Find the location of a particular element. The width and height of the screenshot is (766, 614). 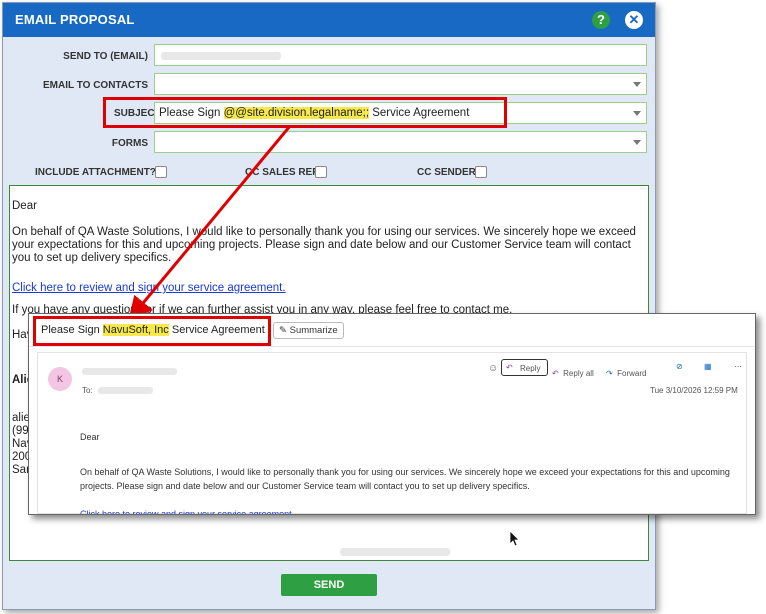

apps-icon: ▦ is located at coordinates (708, 366).